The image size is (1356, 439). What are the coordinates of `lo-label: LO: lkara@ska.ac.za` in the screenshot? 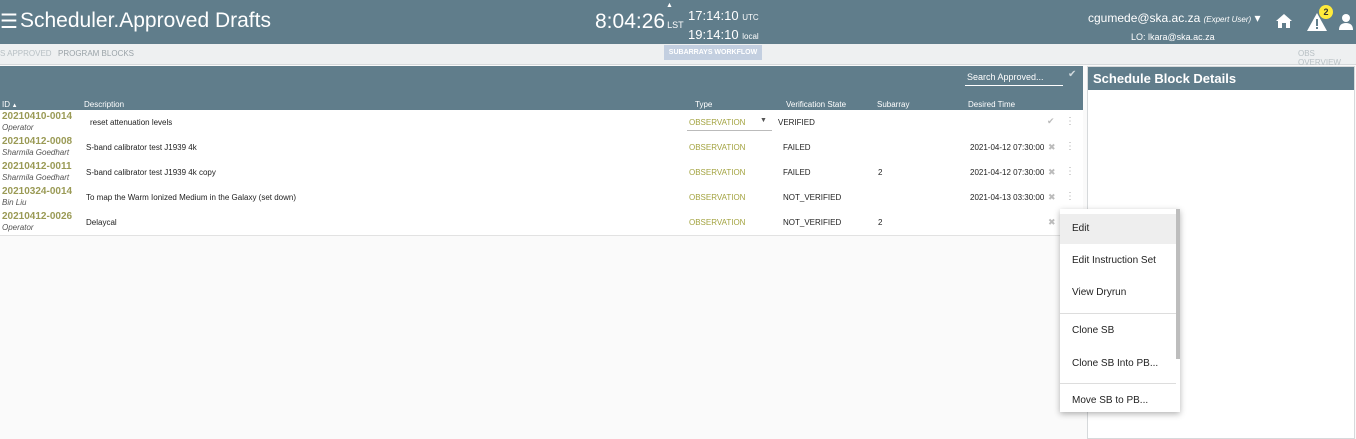 It's located at (1173, 37).